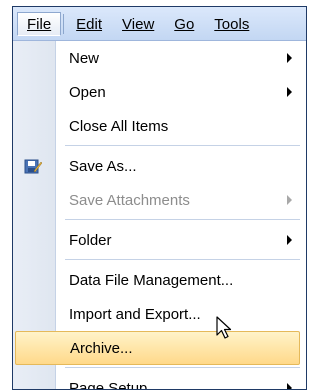  What do you see at coordinates (159, 380) in the screenshot?
I see `menu-item-page-setup: Page Setup` at bounding box center [159, 380].